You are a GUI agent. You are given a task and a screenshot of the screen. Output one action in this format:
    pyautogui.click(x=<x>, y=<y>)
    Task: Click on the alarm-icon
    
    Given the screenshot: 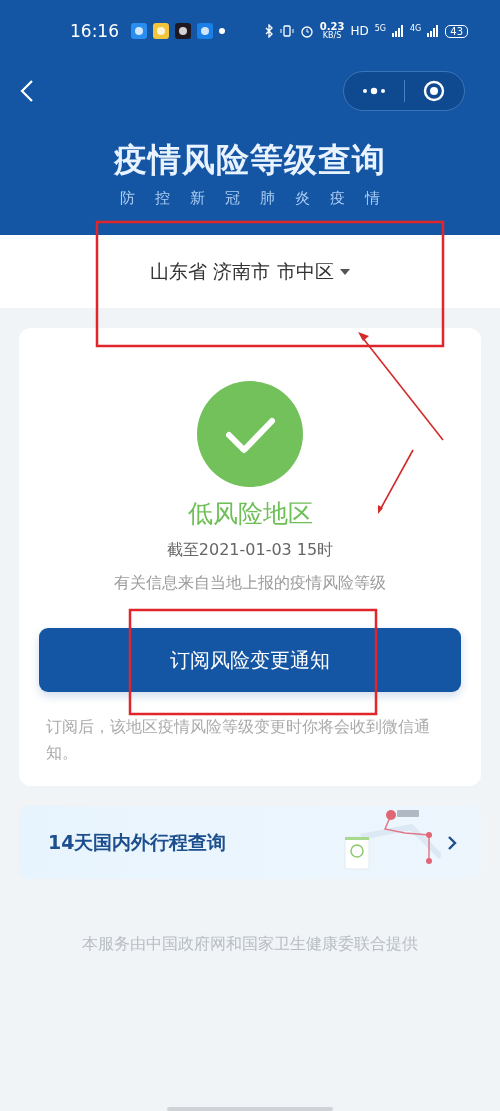 What is the action you would take?
    pyautogui.click(x=306, y=31)
    